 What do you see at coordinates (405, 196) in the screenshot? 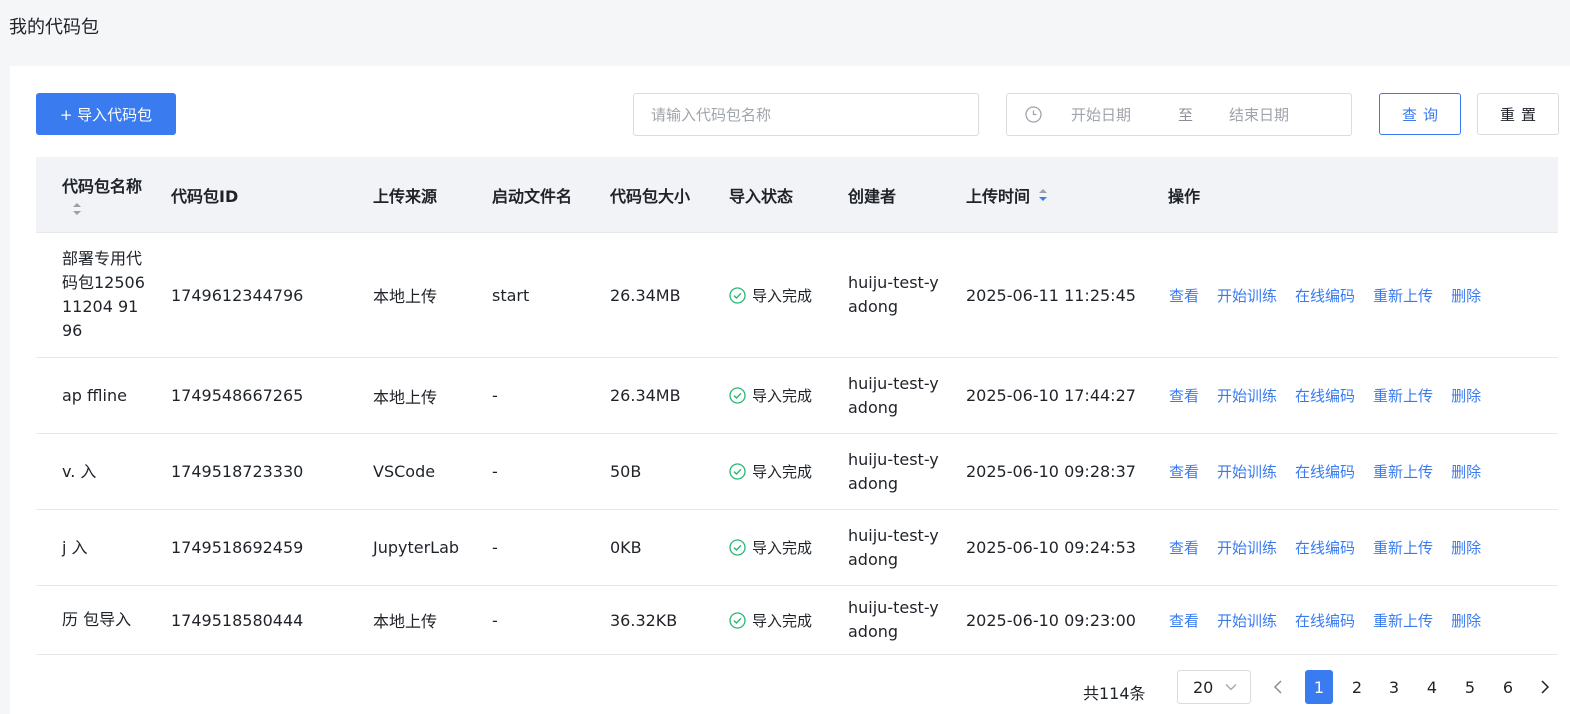
I see `column-header-source: 上传来源` at bounding box center [405, 196].